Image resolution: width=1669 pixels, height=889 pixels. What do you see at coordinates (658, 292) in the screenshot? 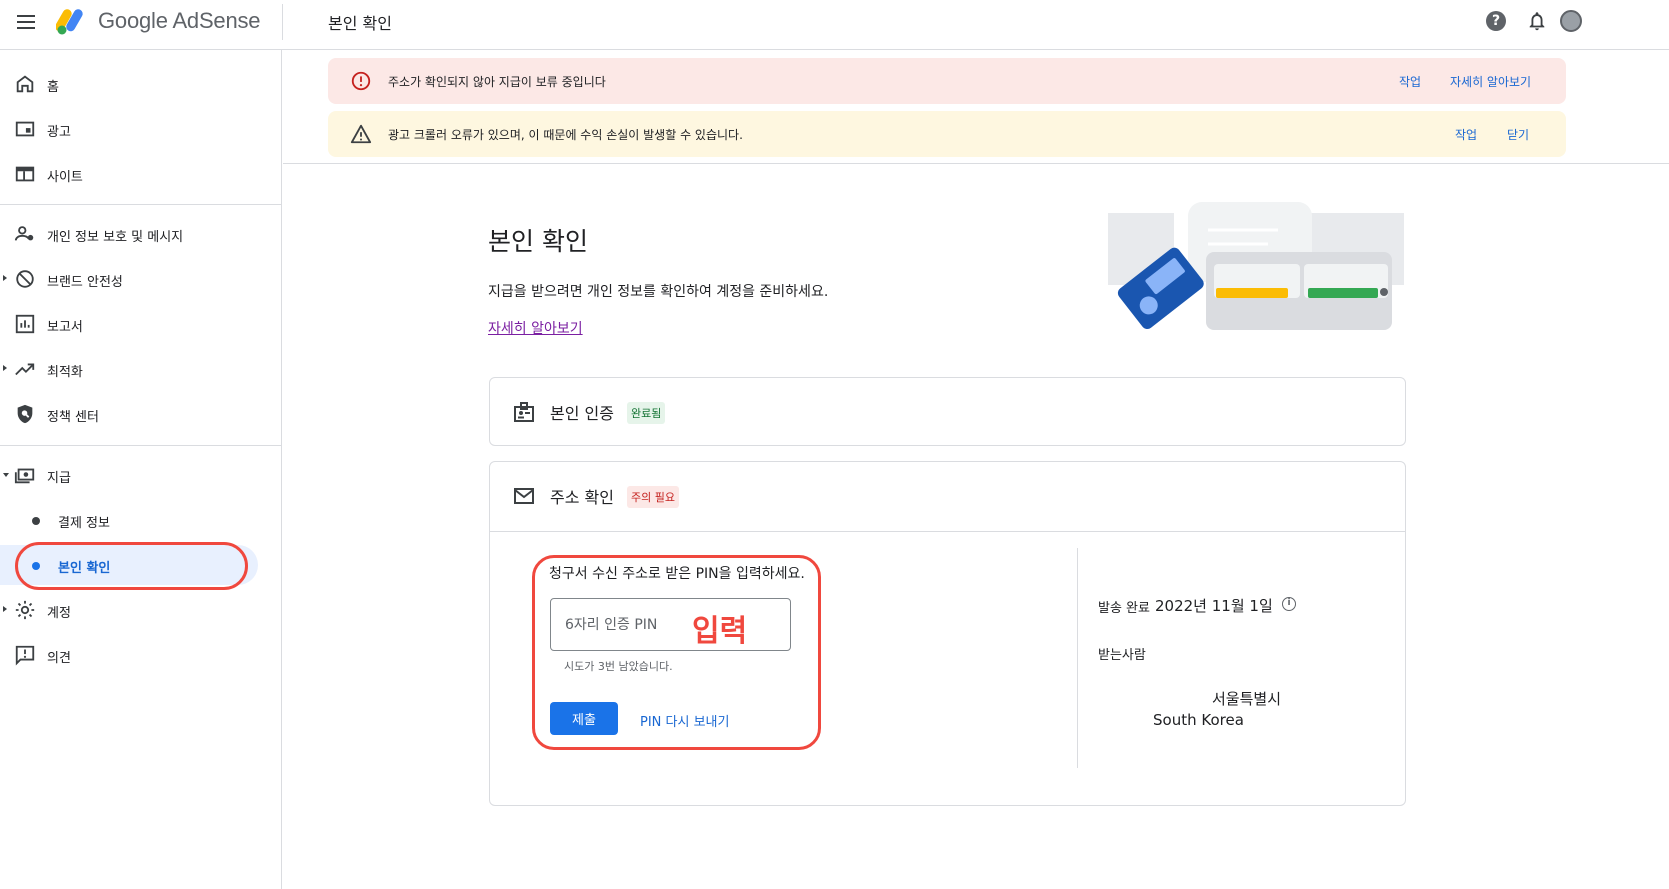
I see `page-description: 지급을 받으려면 개인 정보를 확인하여 계정을 준비하세요.` at bounding box center [658, 292].